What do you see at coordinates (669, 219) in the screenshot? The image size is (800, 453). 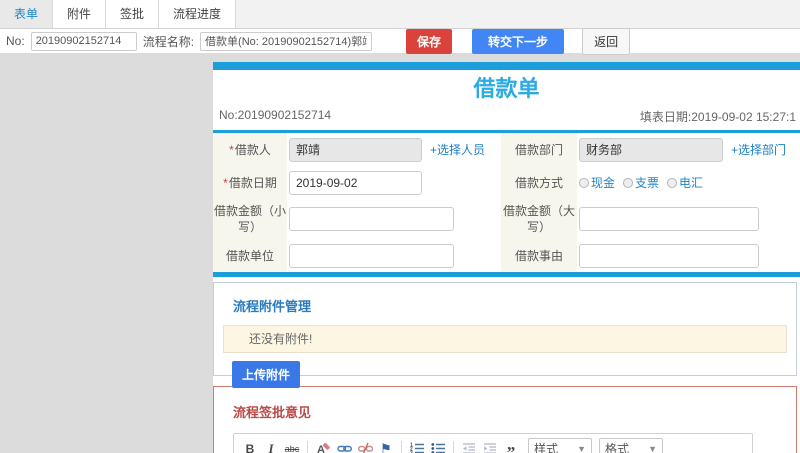 I see `amount-upper-input` at bounding box center [669, 219].